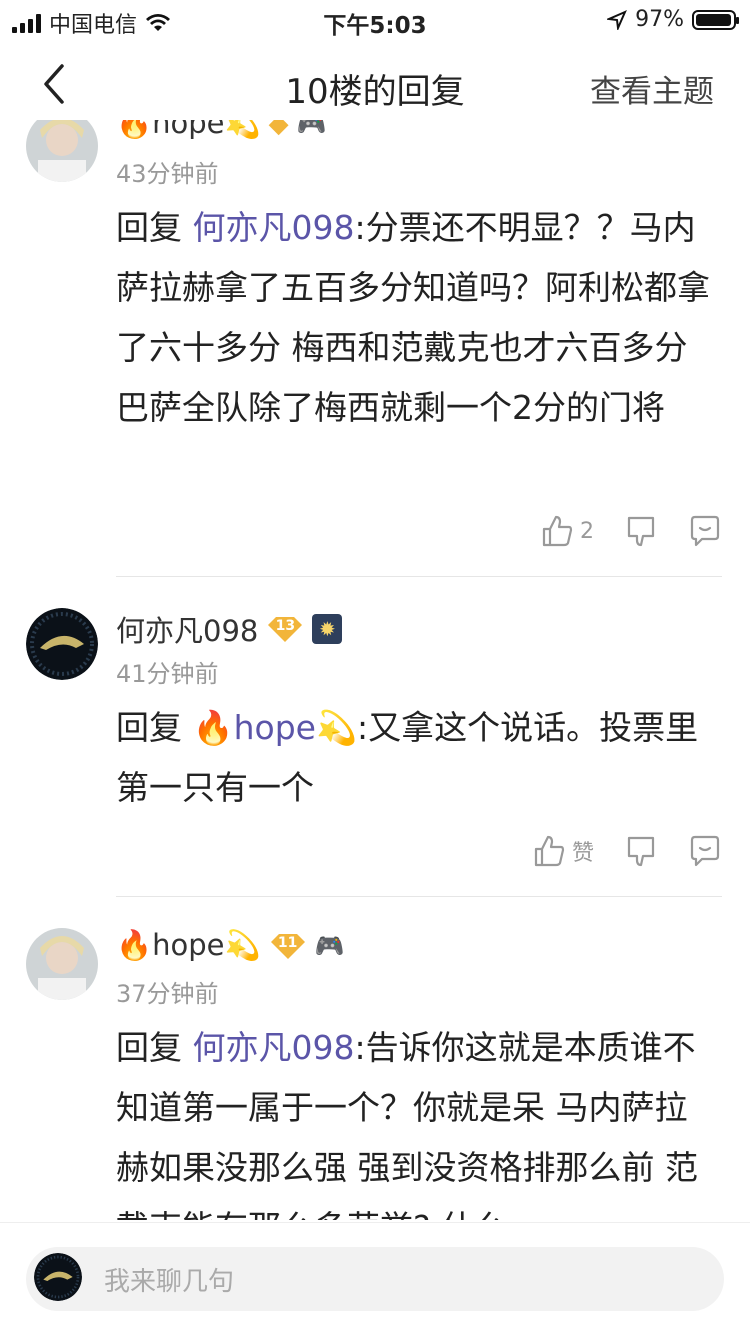 This screenshot has height=1335, width=750. Describe the element at coordinates (187, 629) in the screenshot. I see `username: 何亦凡098` at that location.